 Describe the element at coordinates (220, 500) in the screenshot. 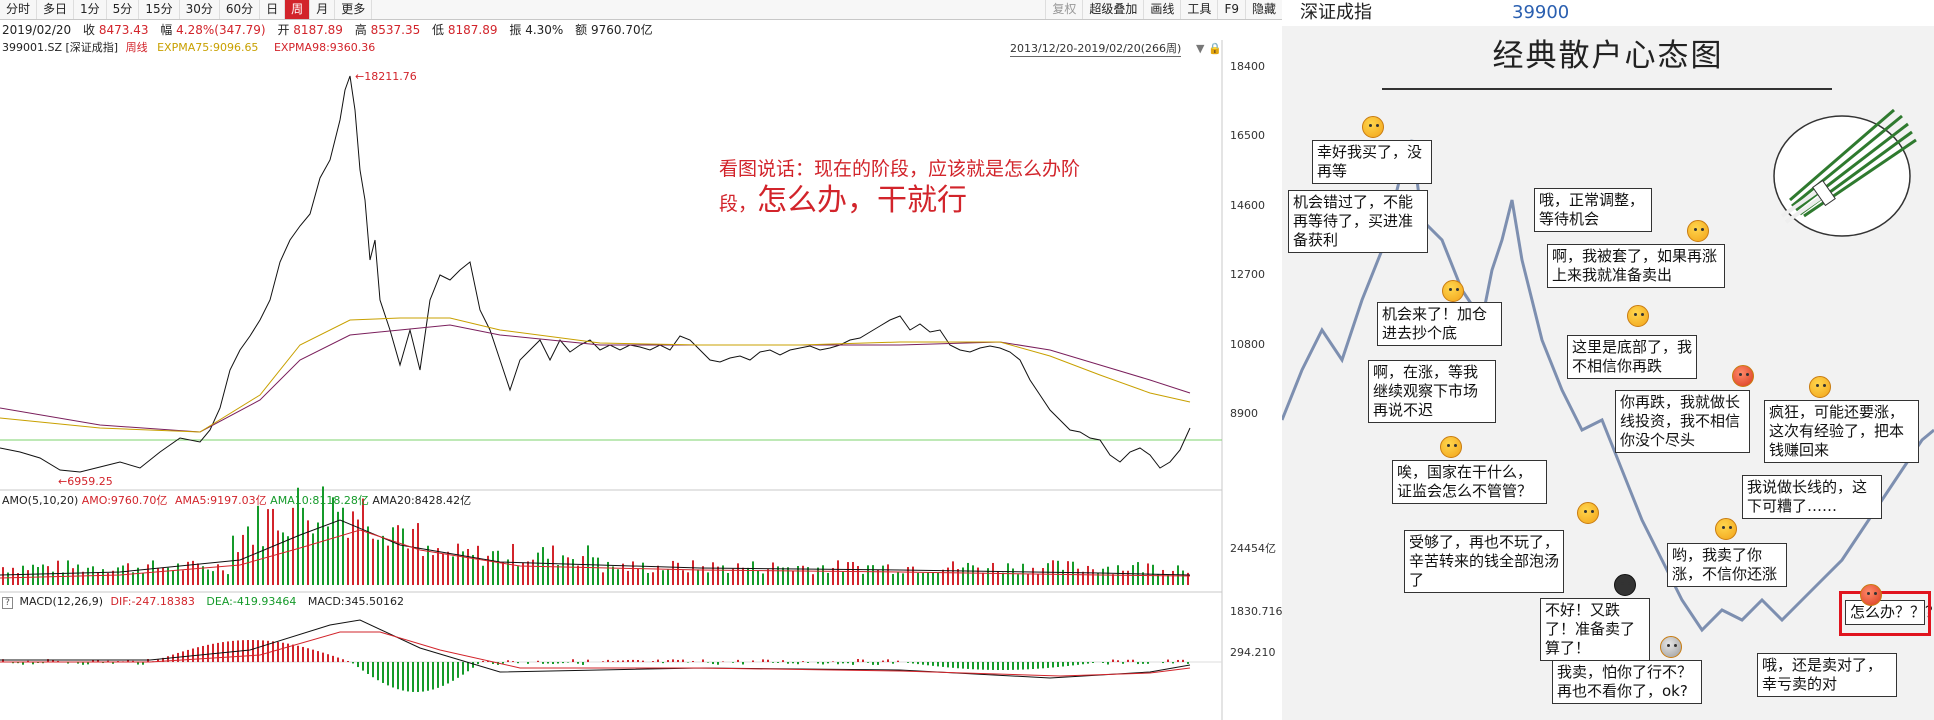

I see `ama5-value: AMA5:9197.03亿` at that location.